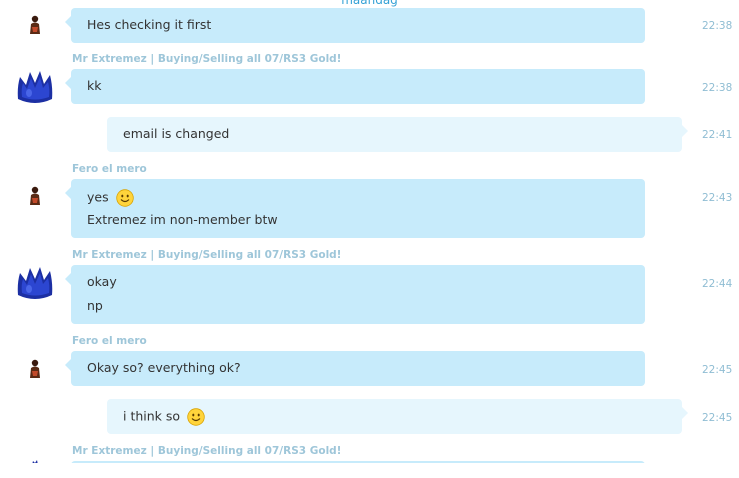 This screenshot has width=739, height=478. What do you see at coordinates (358, 462) in the screenshot?
I see `message-bubble` at bounding box center [358, 462].